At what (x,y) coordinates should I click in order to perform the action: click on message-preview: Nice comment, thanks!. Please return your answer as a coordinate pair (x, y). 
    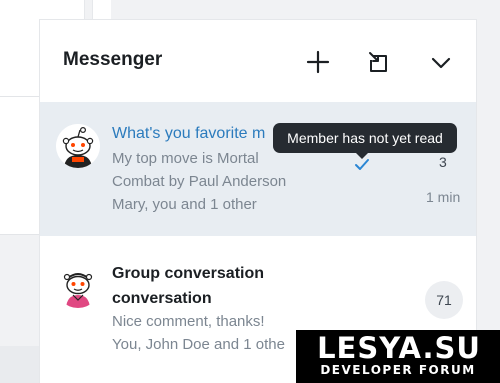
    Looking at the image, I should click on (188, 321).